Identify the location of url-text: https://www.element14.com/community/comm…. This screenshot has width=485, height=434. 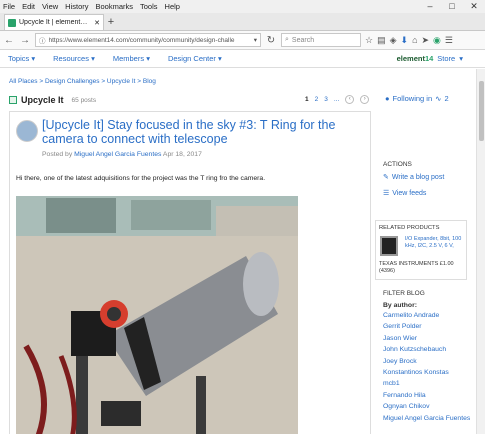
(141, 40).